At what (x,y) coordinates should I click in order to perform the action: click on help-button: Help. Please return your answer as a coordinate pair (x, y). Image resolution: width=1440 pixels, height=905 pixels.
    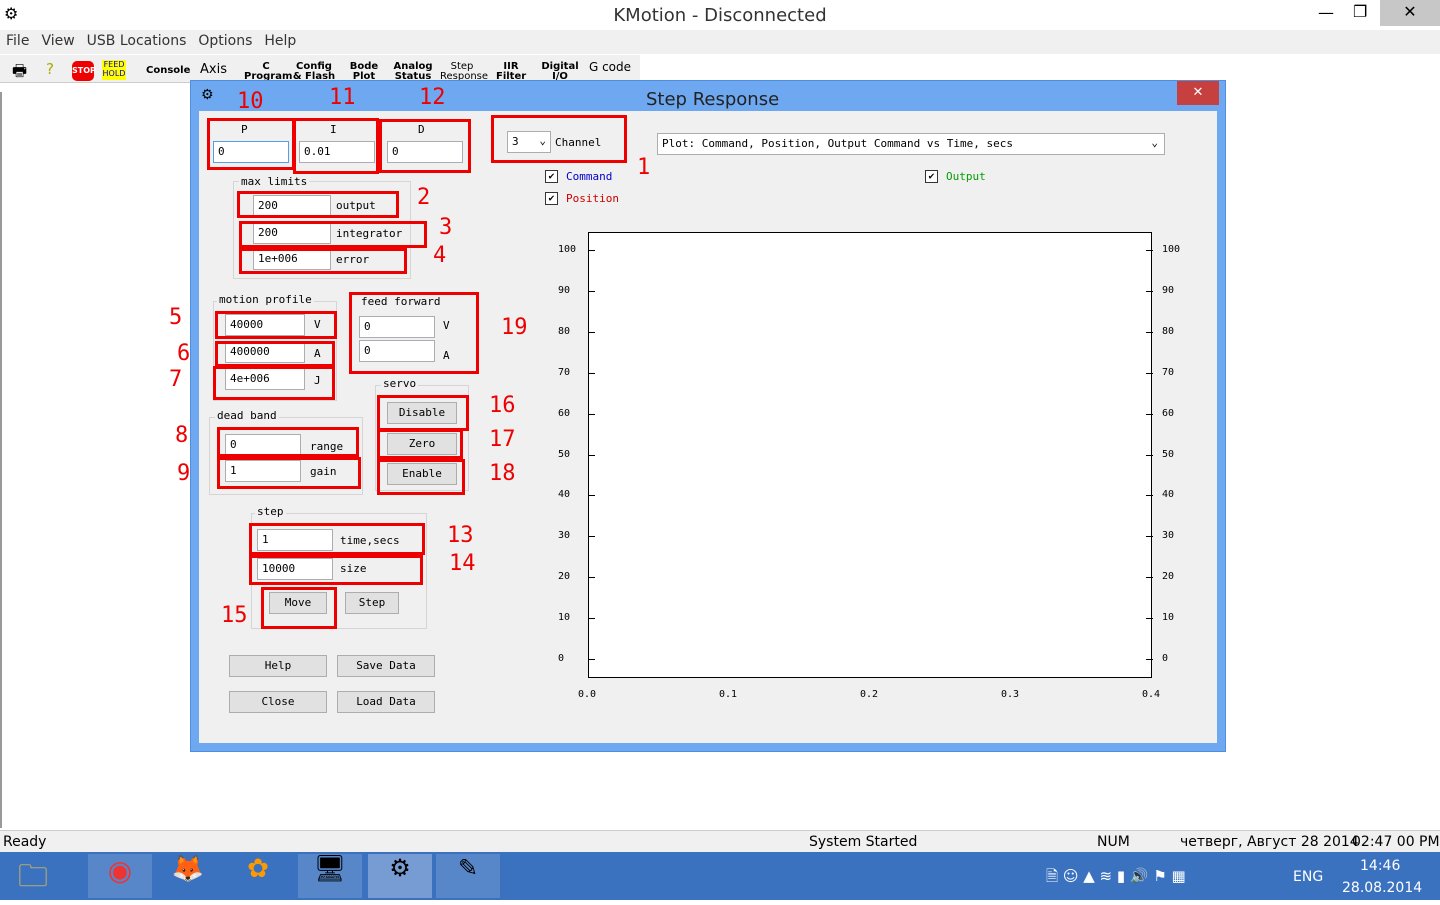
    Looking at the image, I should click on (278, 666).